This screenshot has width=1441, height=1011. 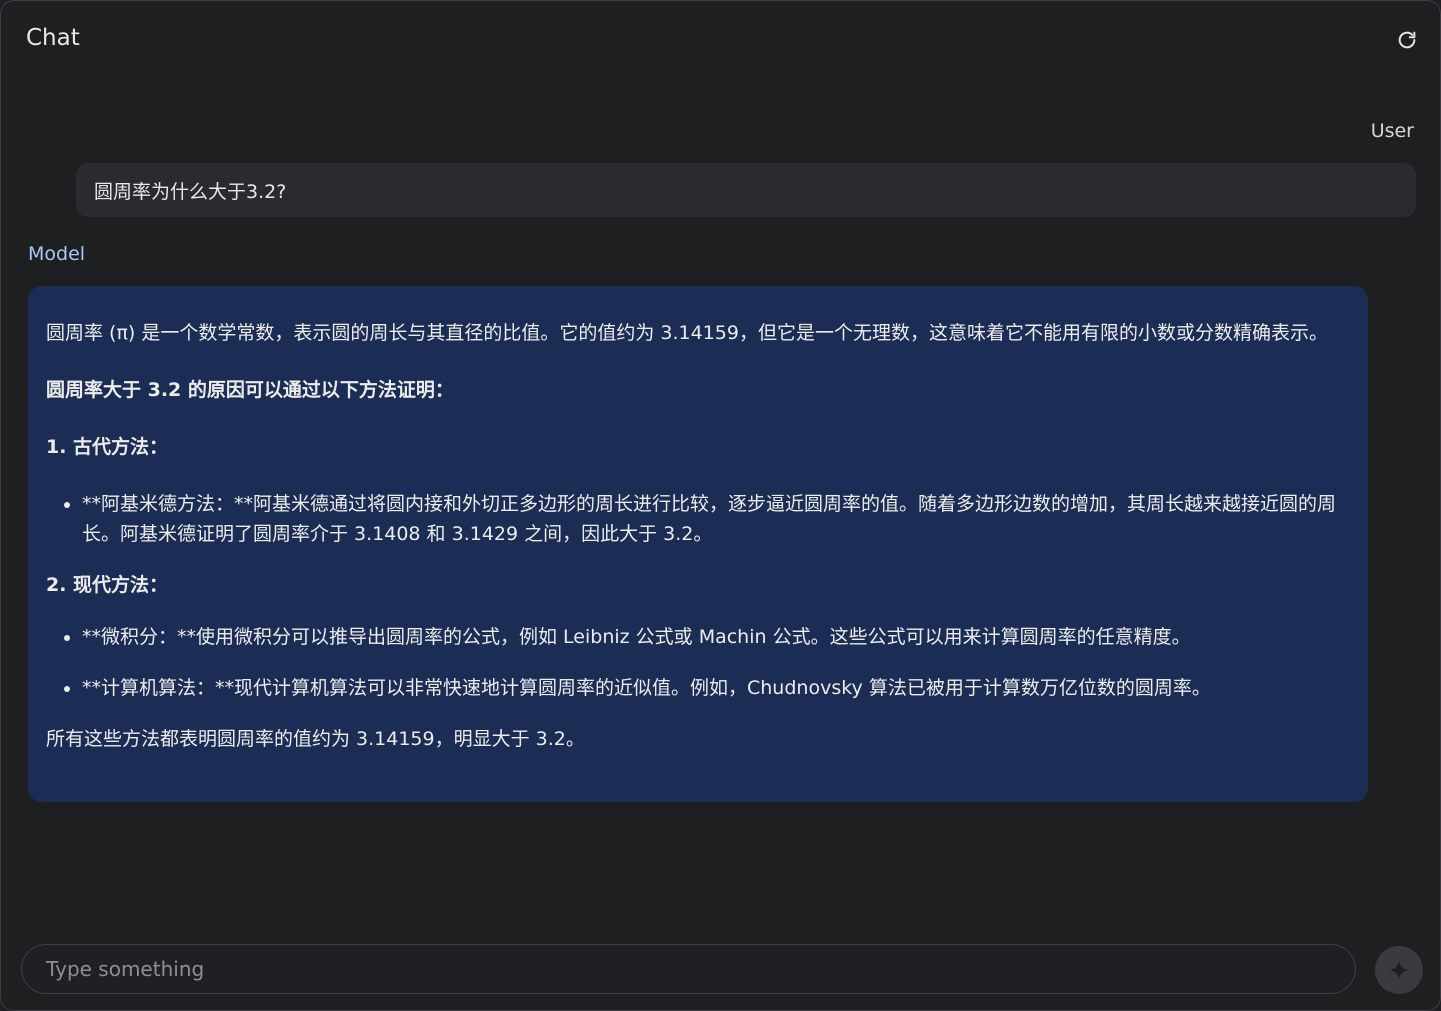 I want to click on message-composer, so click(x=688, y=969).